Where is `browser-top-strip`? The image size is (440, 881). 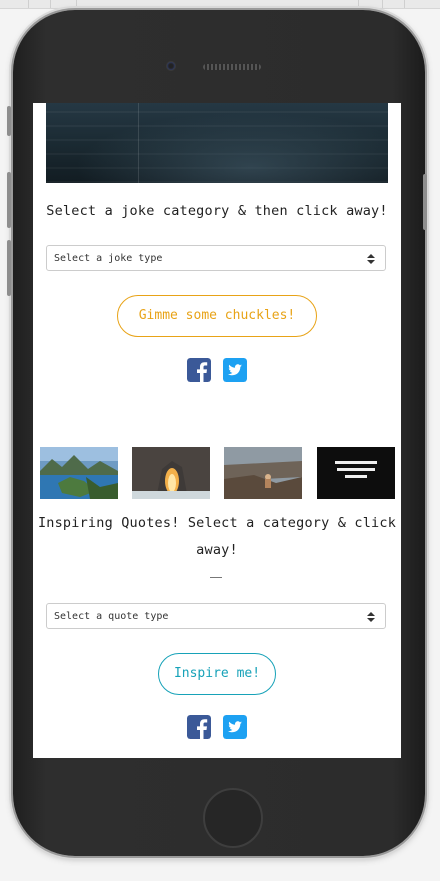
browser-top-strip is located at coordinates (220, 4).